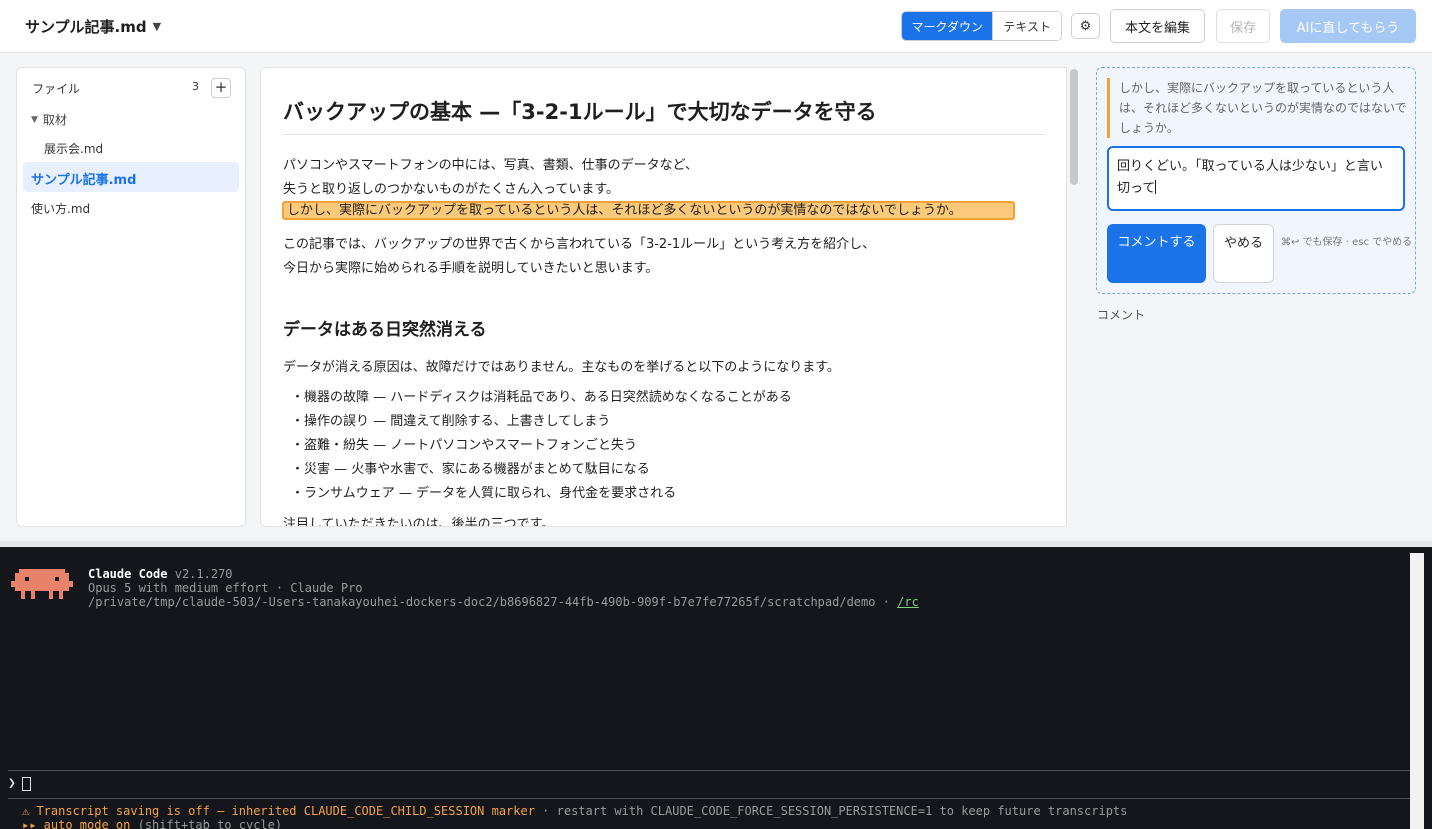 Image resolution: width=1432 pixels, height=829 pixels. I want to click on list-item: ・操作の誤り — 間違えて削除する、上書きしてしまう, so click(451, 421).